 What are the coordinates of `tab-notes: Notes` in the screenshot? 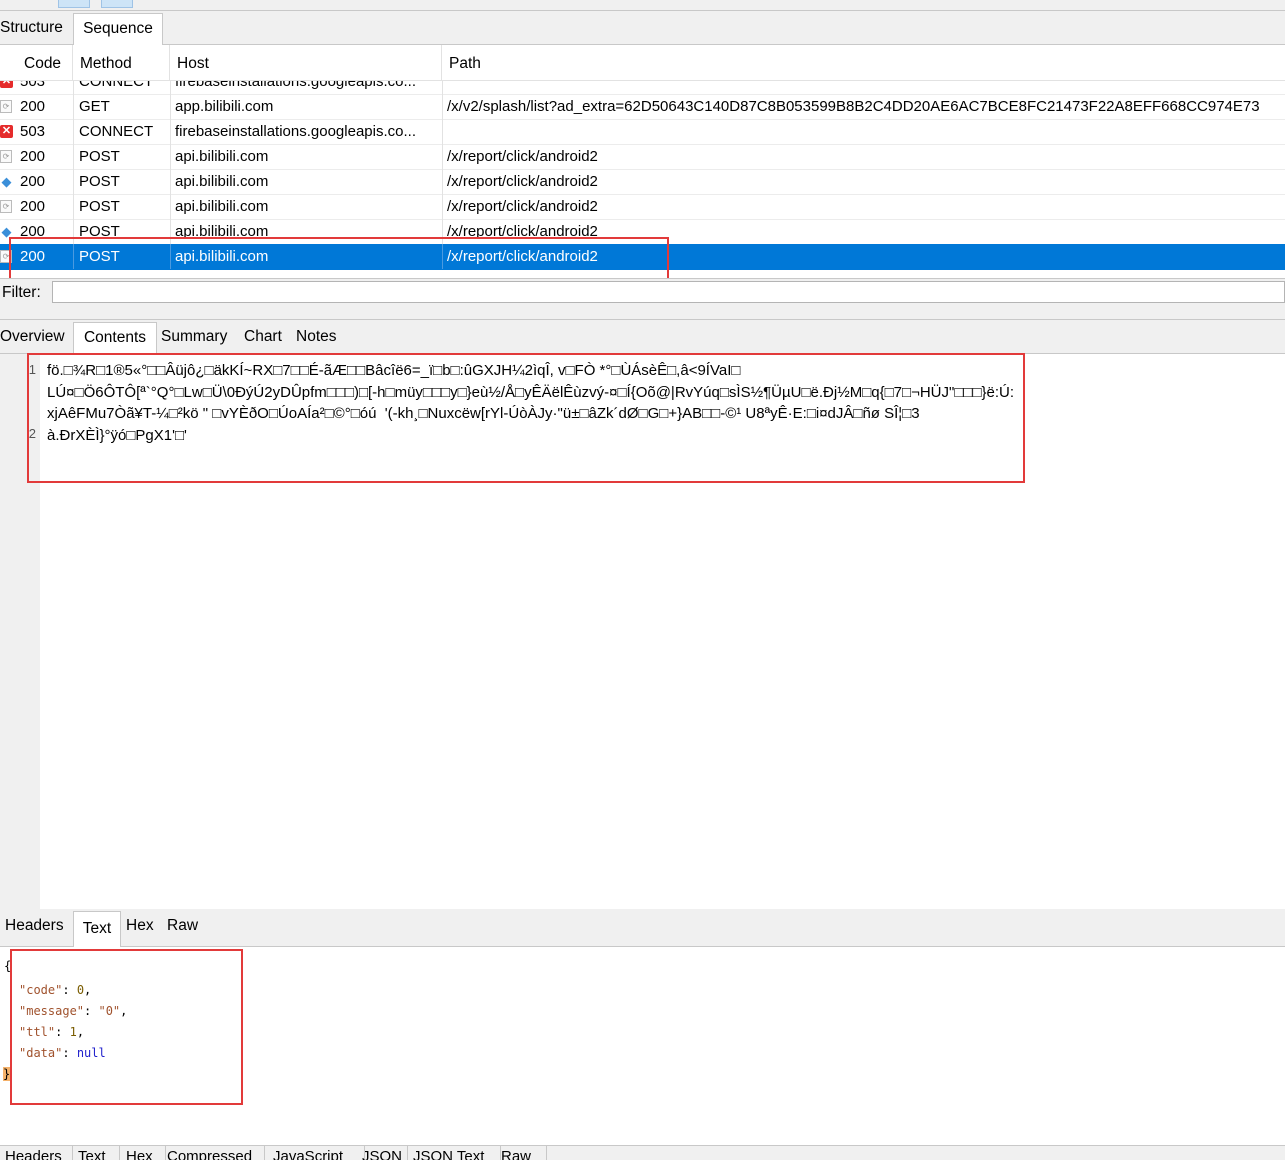 It's located at (321, 336).